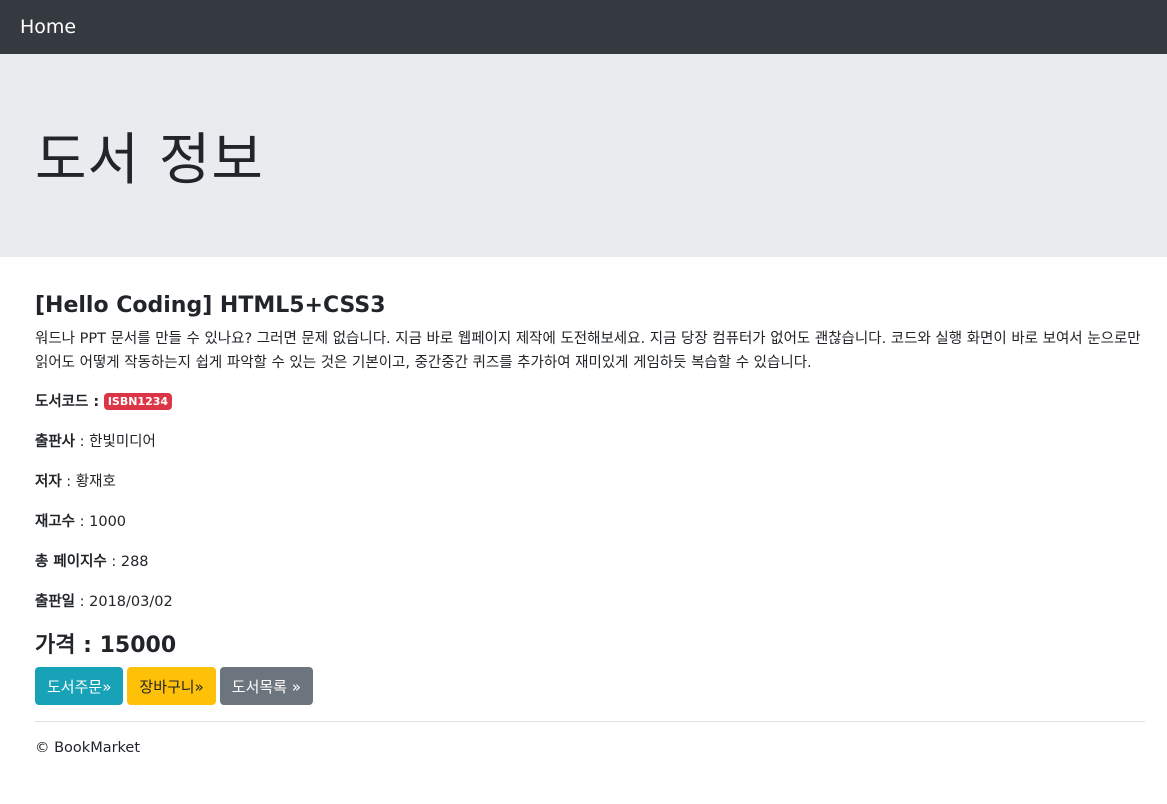  I want to click on stock-label: 재고수, so click(55, 522).